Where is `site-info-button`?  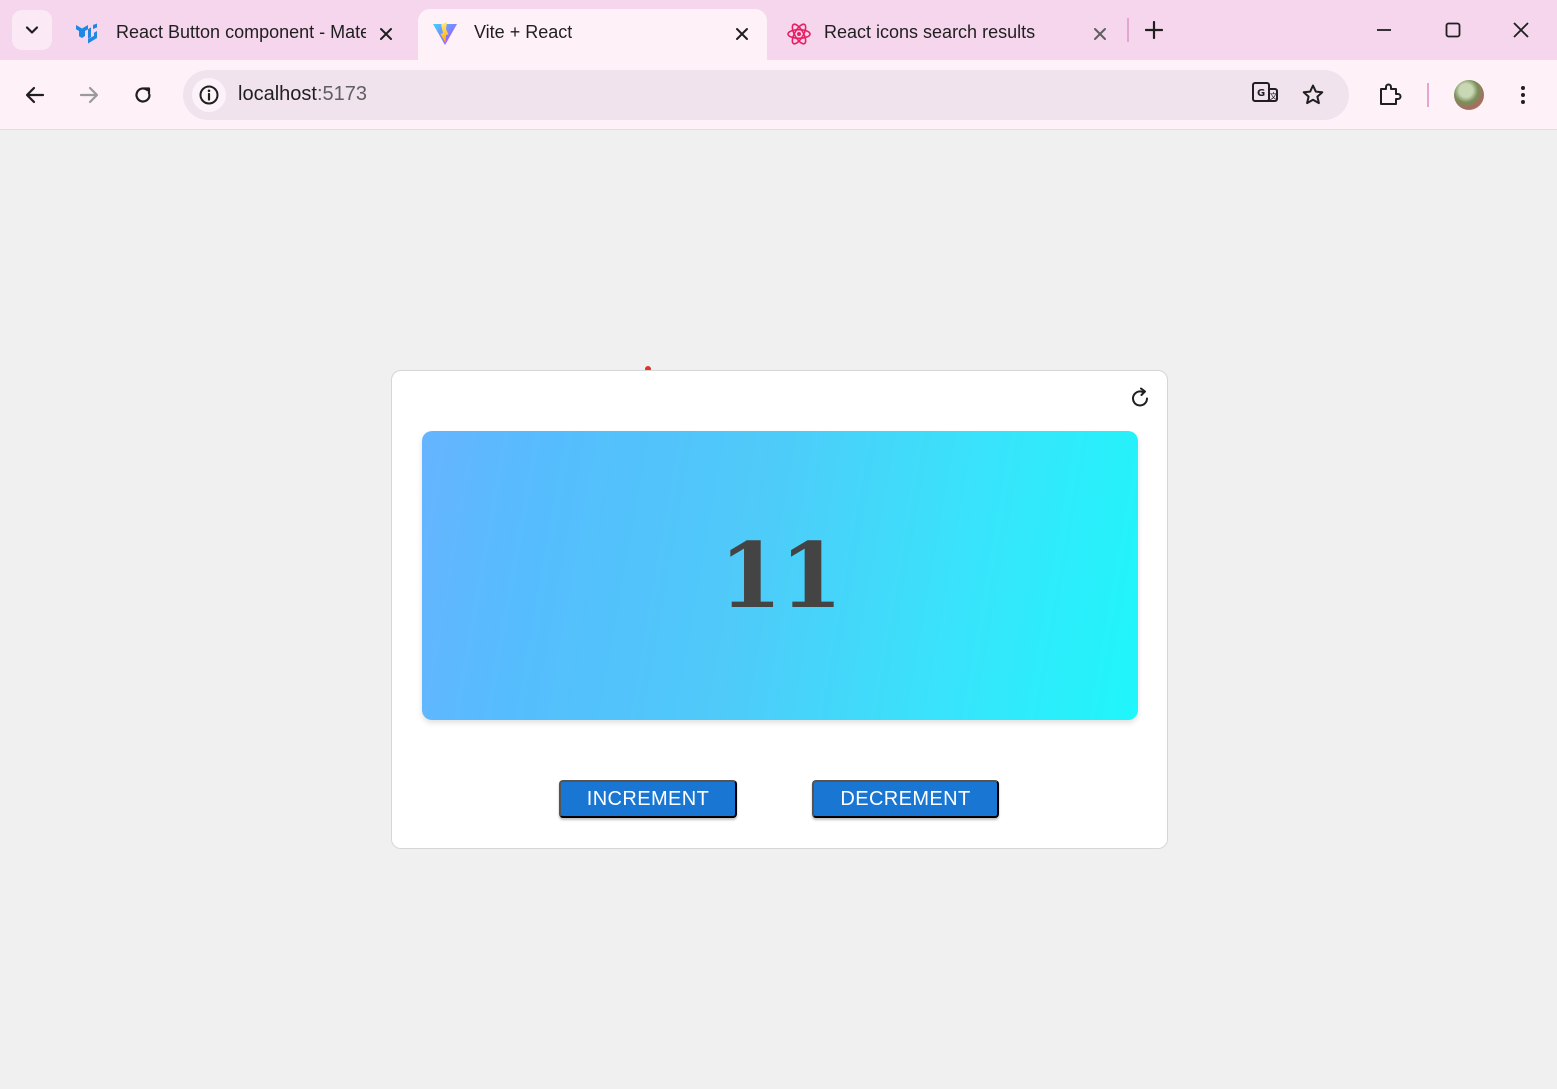
site-info-button is located at coordinates (209, 95).